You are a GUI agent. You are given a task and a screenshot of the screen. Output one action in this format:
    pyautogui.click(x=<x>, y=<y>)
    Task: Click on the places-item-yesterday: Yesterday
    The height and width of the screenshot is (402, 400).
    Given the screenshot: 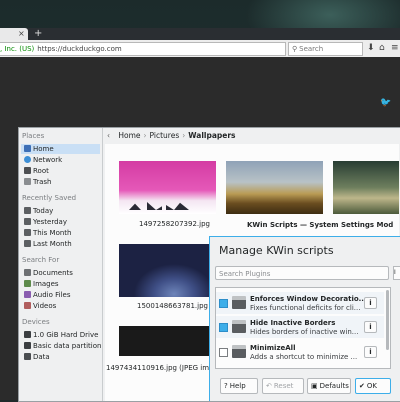 What is the action you would take?
    pyautogui.click(x=60, y=222)
    